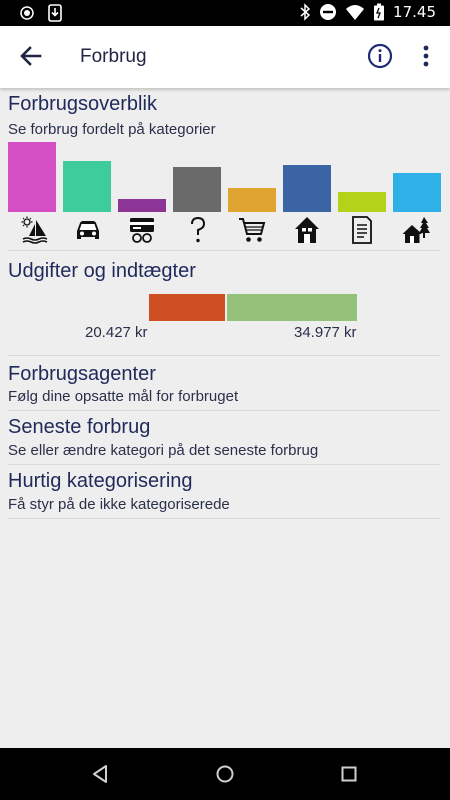 This screenshot has width=450, height=800. I want to click on house-icon, so click(307, 230).